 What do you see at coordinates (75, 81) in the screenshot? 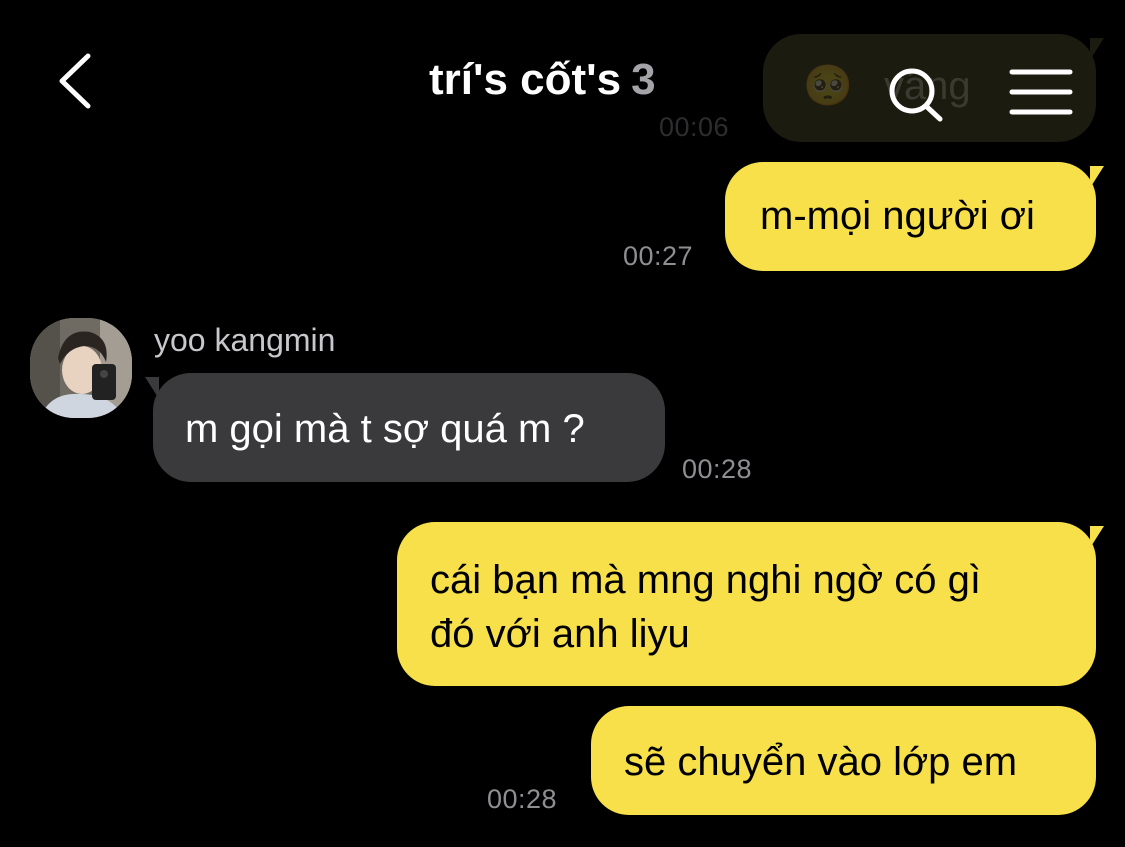
I see `chevron-left-icon` at bounding box center [75, 81].